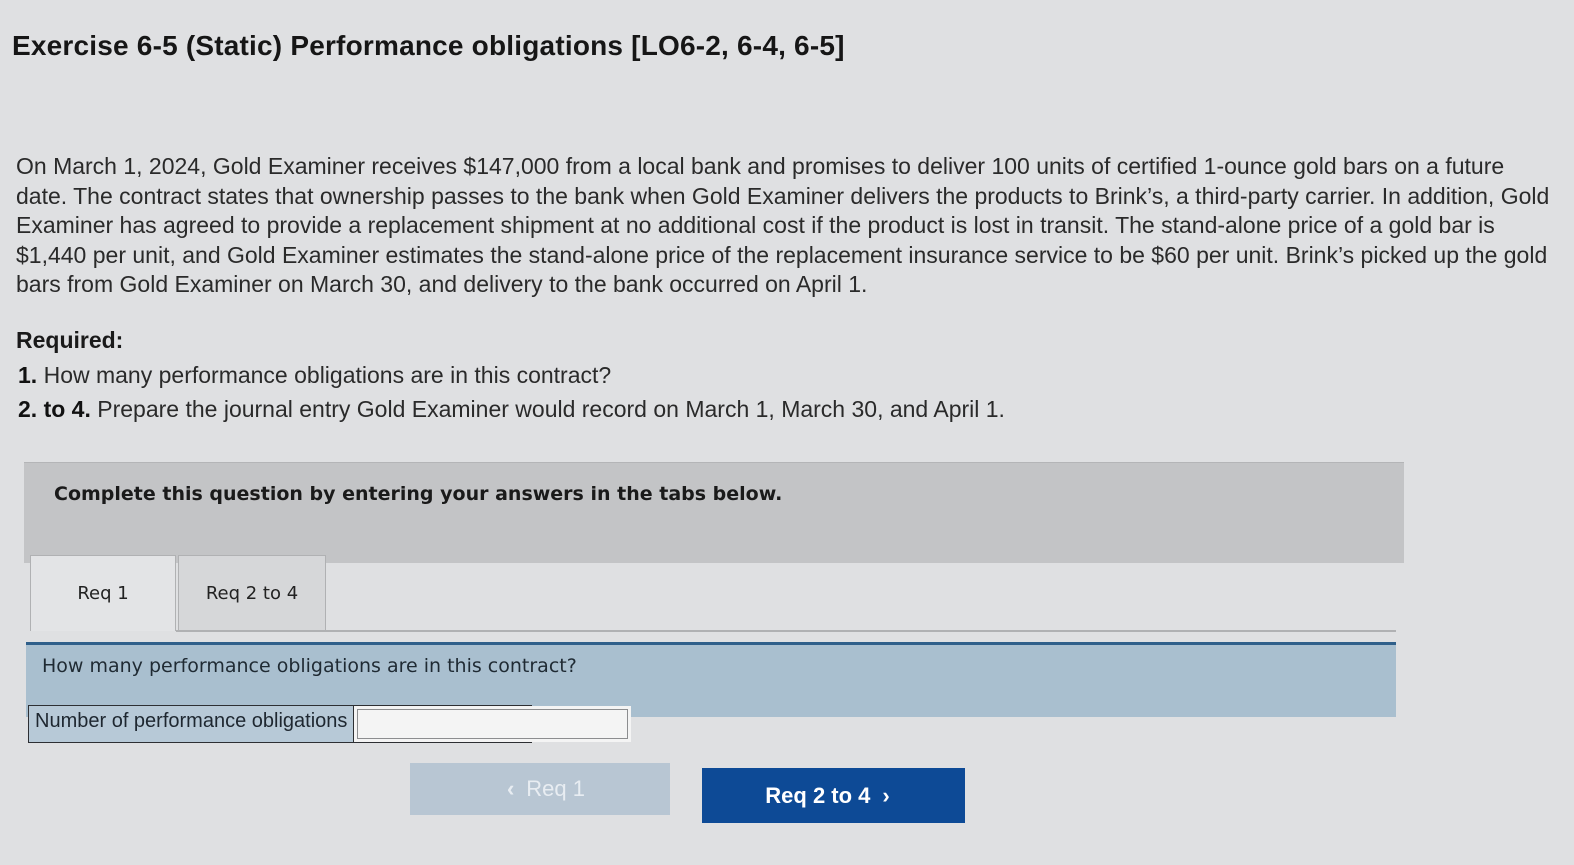  What do you see at coordinates (556, 788) in the screenshot?
I see `prev-req-label: Req 1` at bounding box center [556, 788].